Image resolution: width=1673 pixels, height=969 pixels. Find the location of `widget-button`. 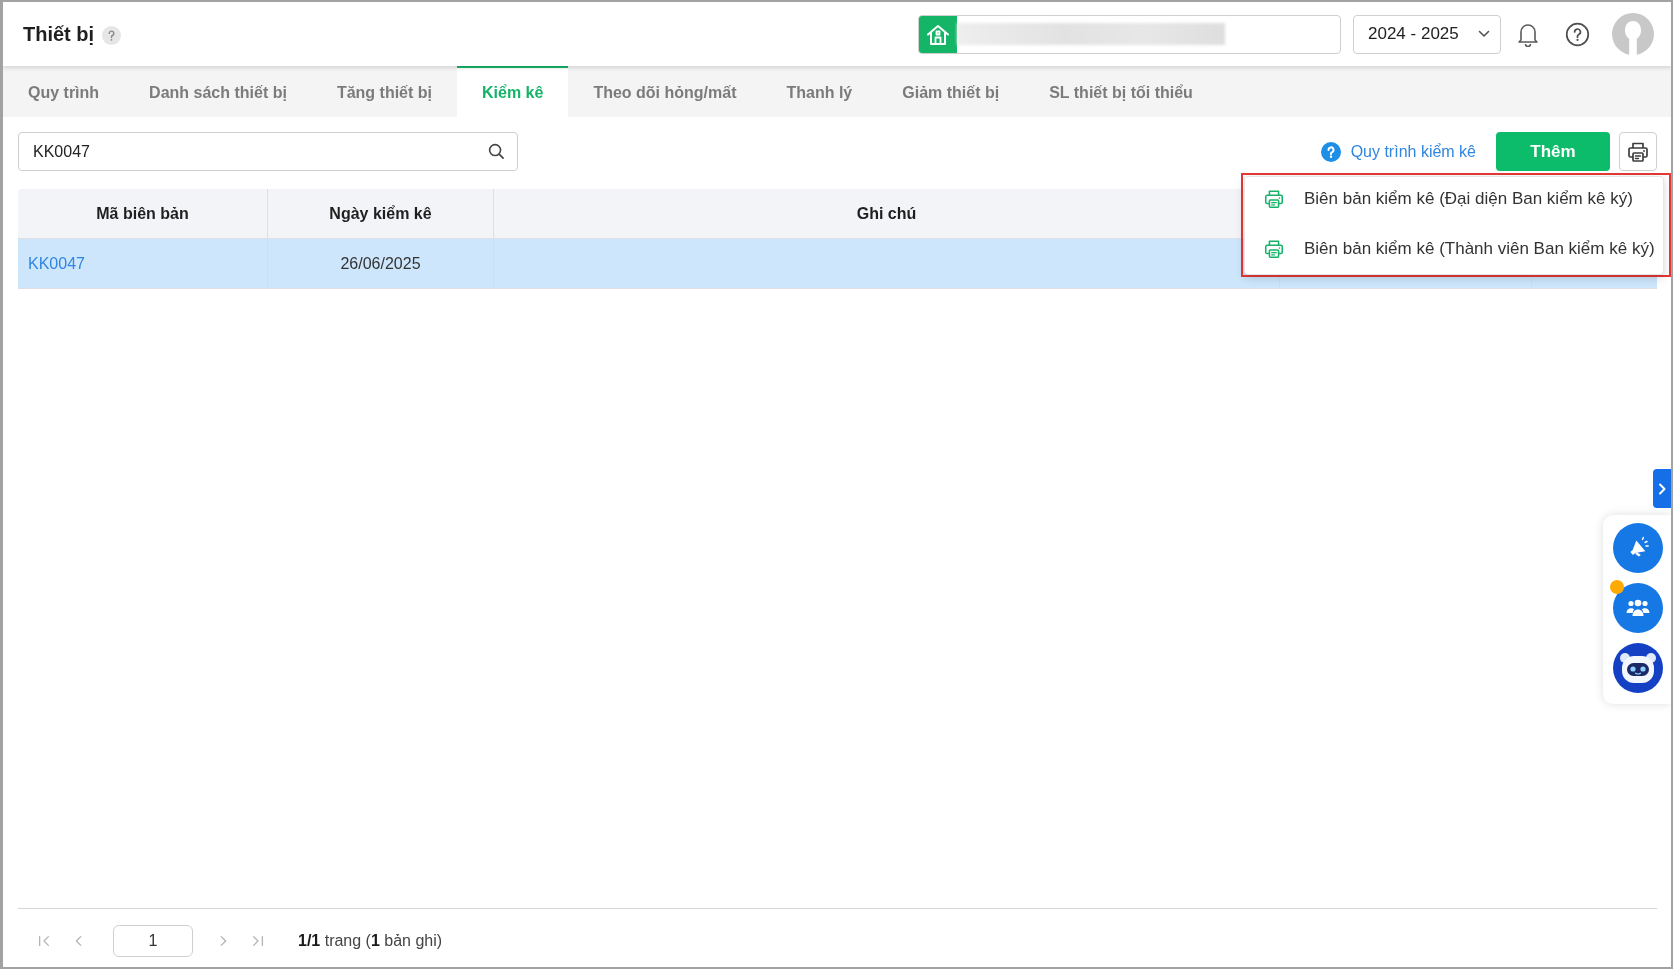

widget-button is located at coordinates (1638, 668).